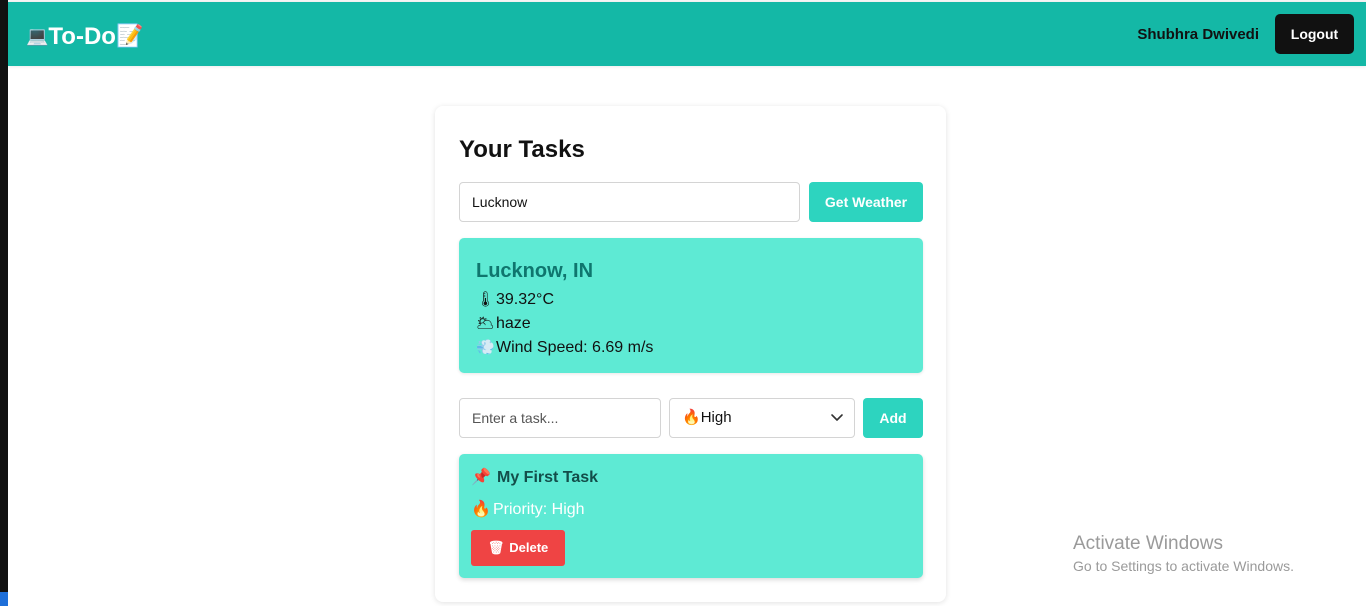 The height and width of the screenshot is (606, 1366). Describe the element at coordinates (1183, 566) in the screenshot. I see `activate-windows-subtitle: Go to Settings to activate Windows.` at that location.